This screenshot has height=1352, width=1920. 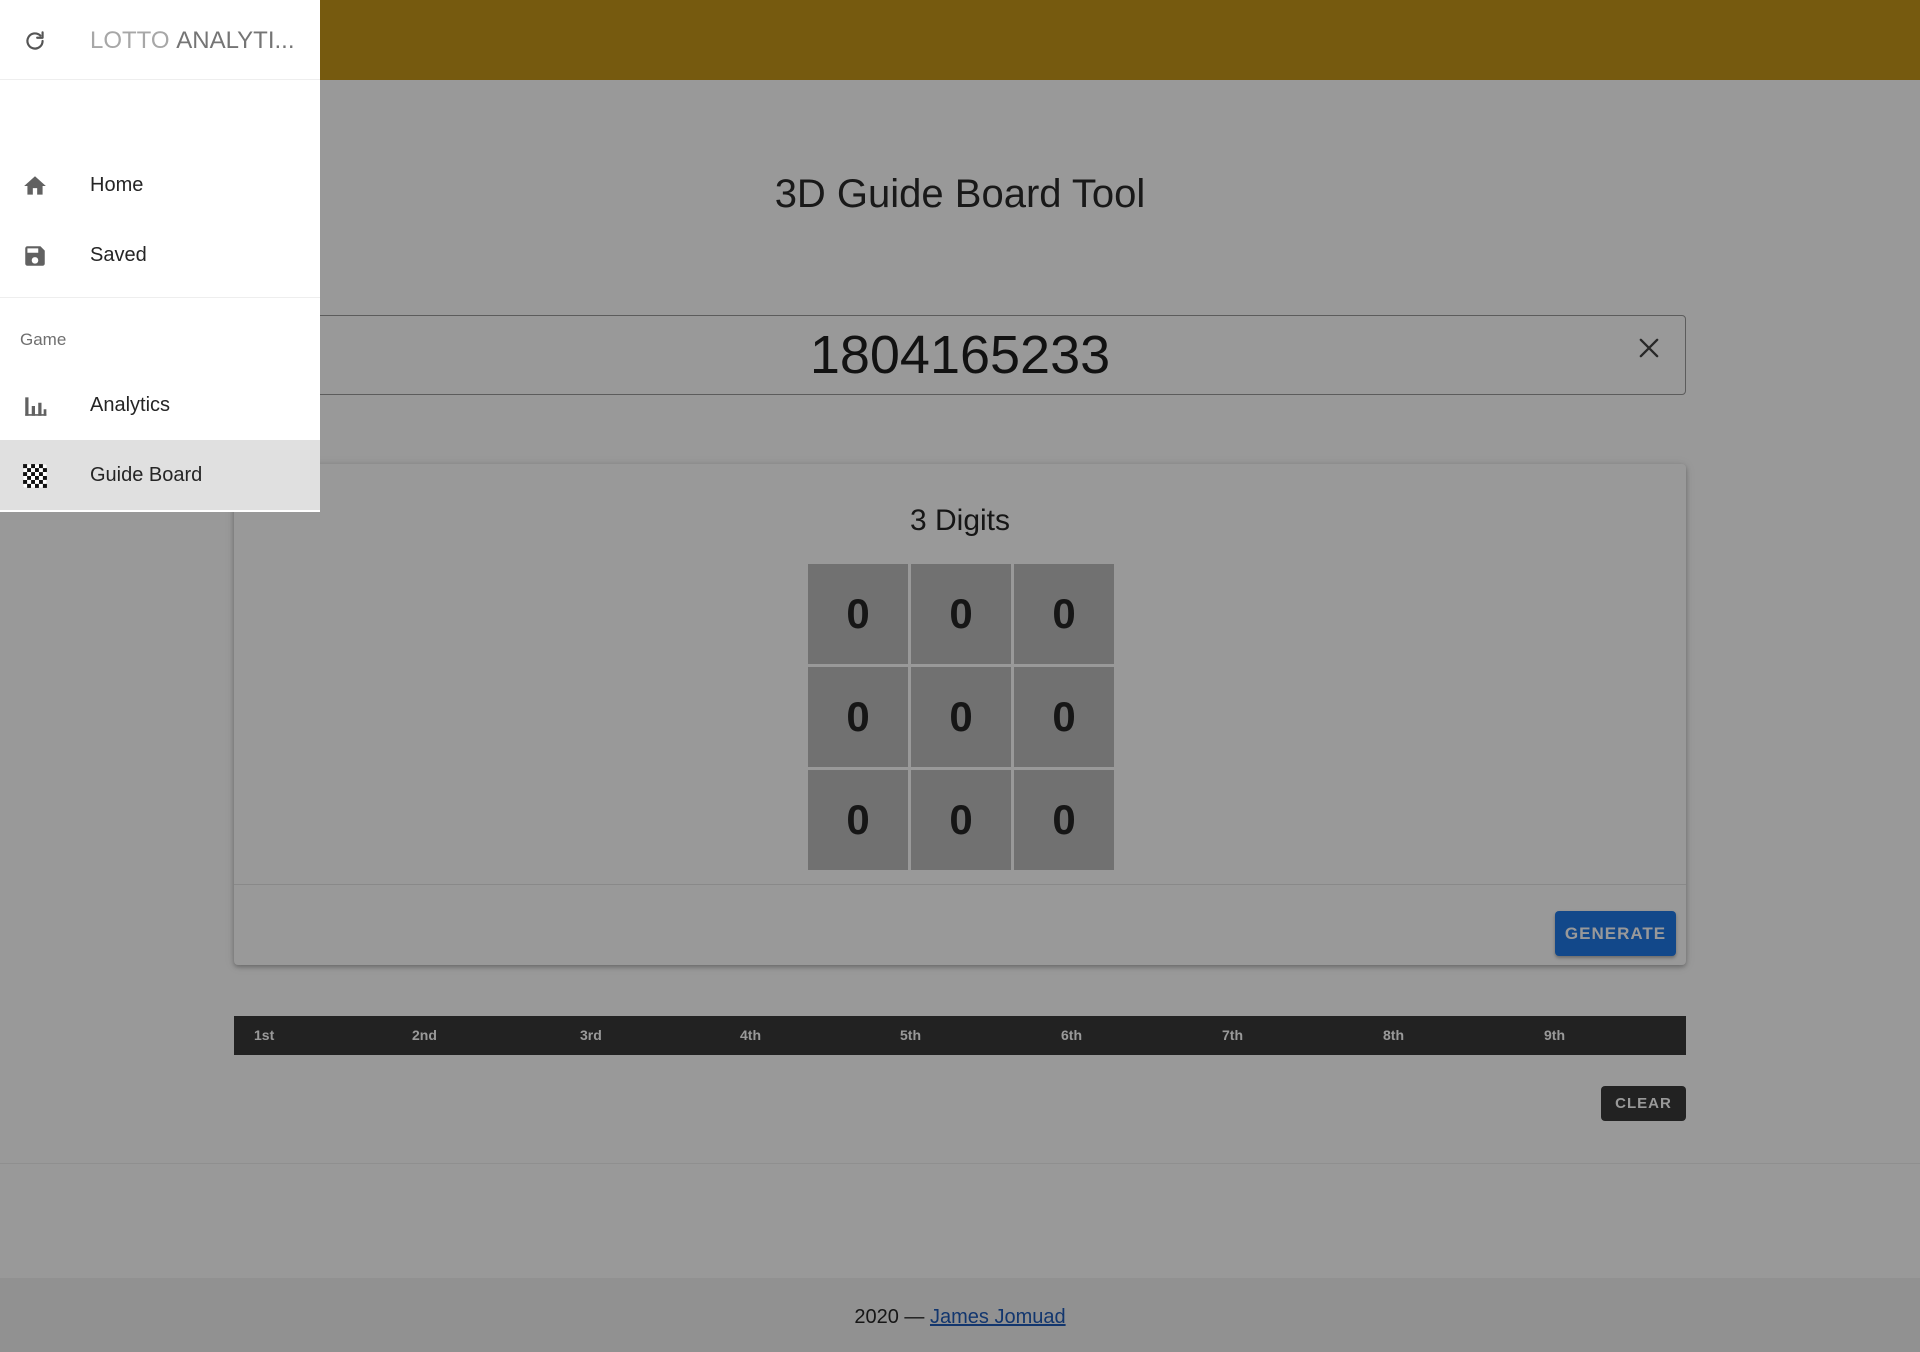 What do you see at coordinates (118, 255) in the screenshot?
I see `nav-item-label: Saved` at bounding box center [118, 255].